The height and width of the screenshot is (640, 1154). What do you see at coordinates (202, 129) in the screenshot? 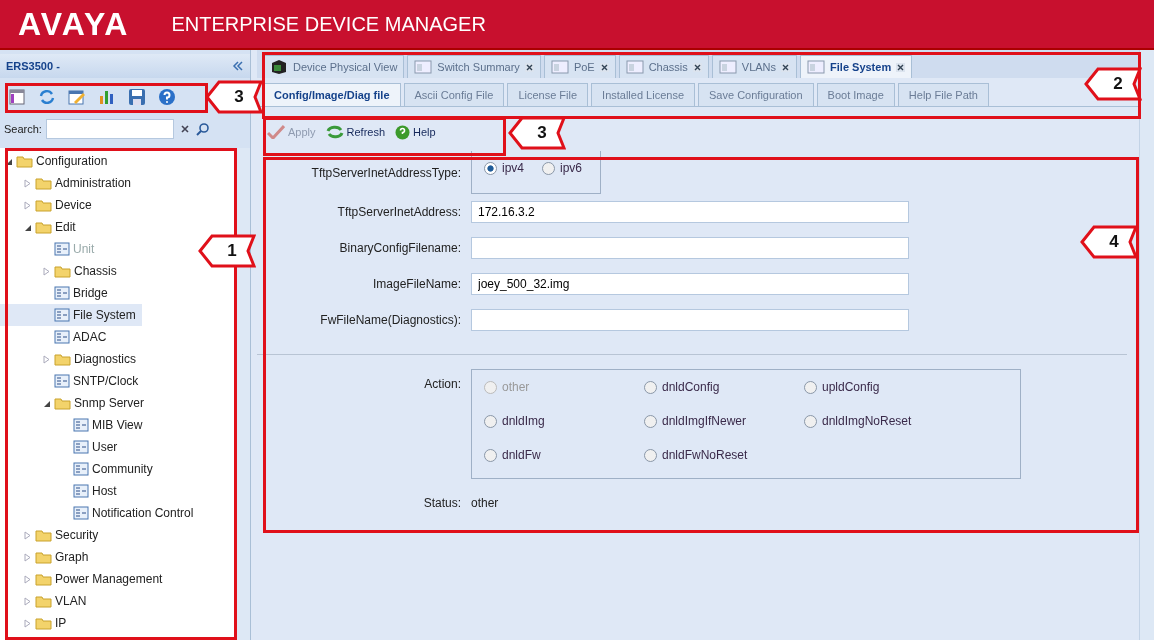
I see `search-icon` at bounding box center [202, 129].